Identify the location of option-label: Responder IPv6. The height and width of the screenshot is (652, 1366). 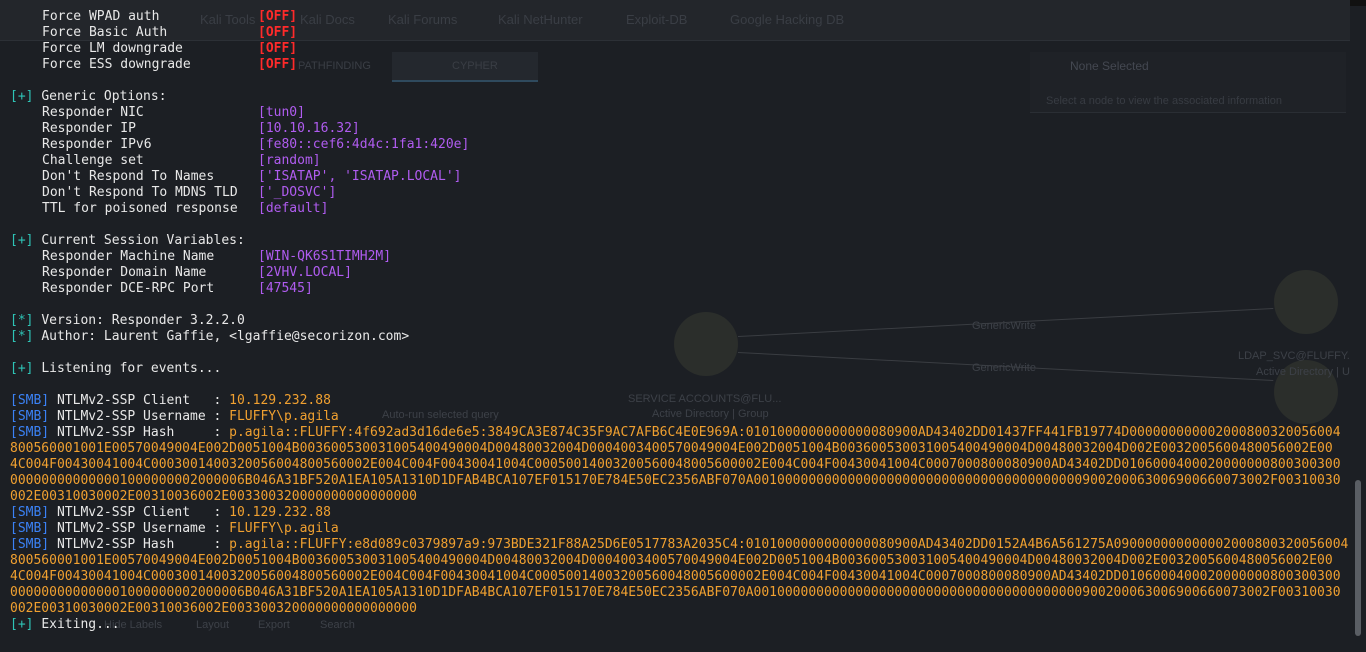
(97, 144).